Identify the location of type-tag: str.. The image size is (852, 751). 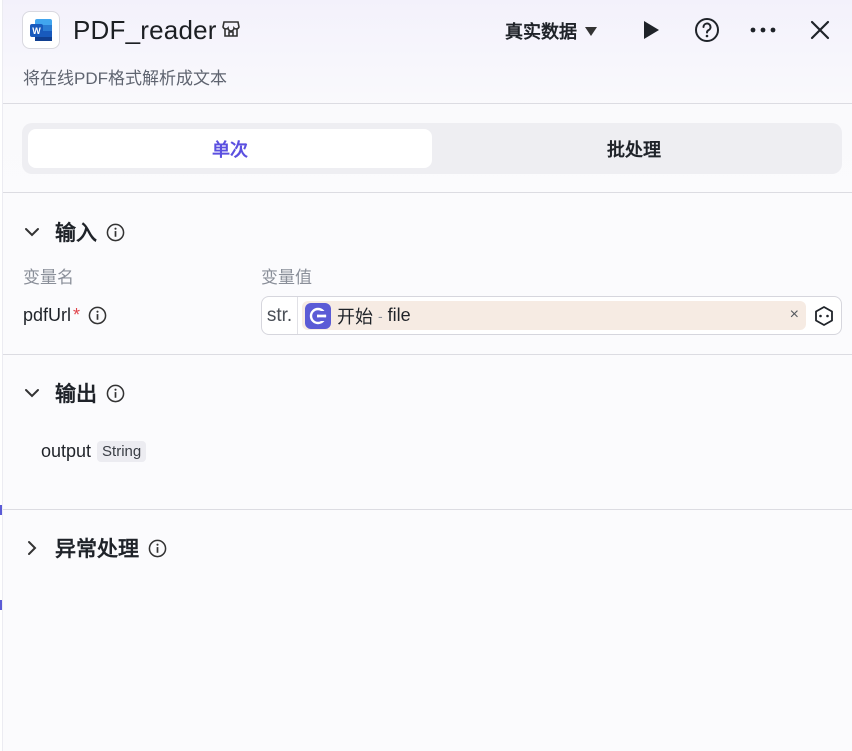
(280, 315).